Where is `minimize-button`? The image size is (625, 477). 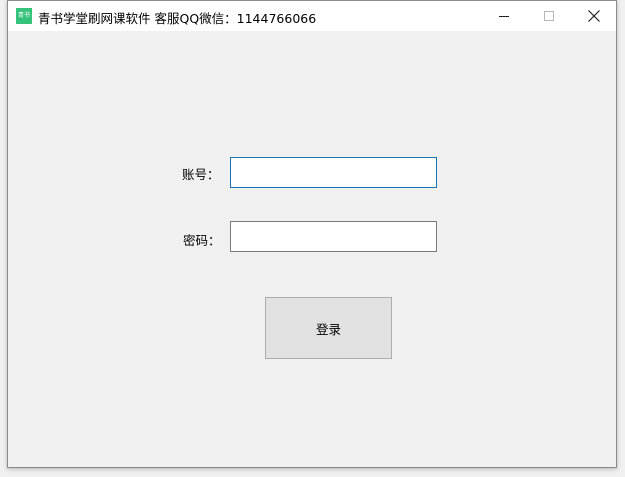 minimize-button is located at coordinates (504, 16).